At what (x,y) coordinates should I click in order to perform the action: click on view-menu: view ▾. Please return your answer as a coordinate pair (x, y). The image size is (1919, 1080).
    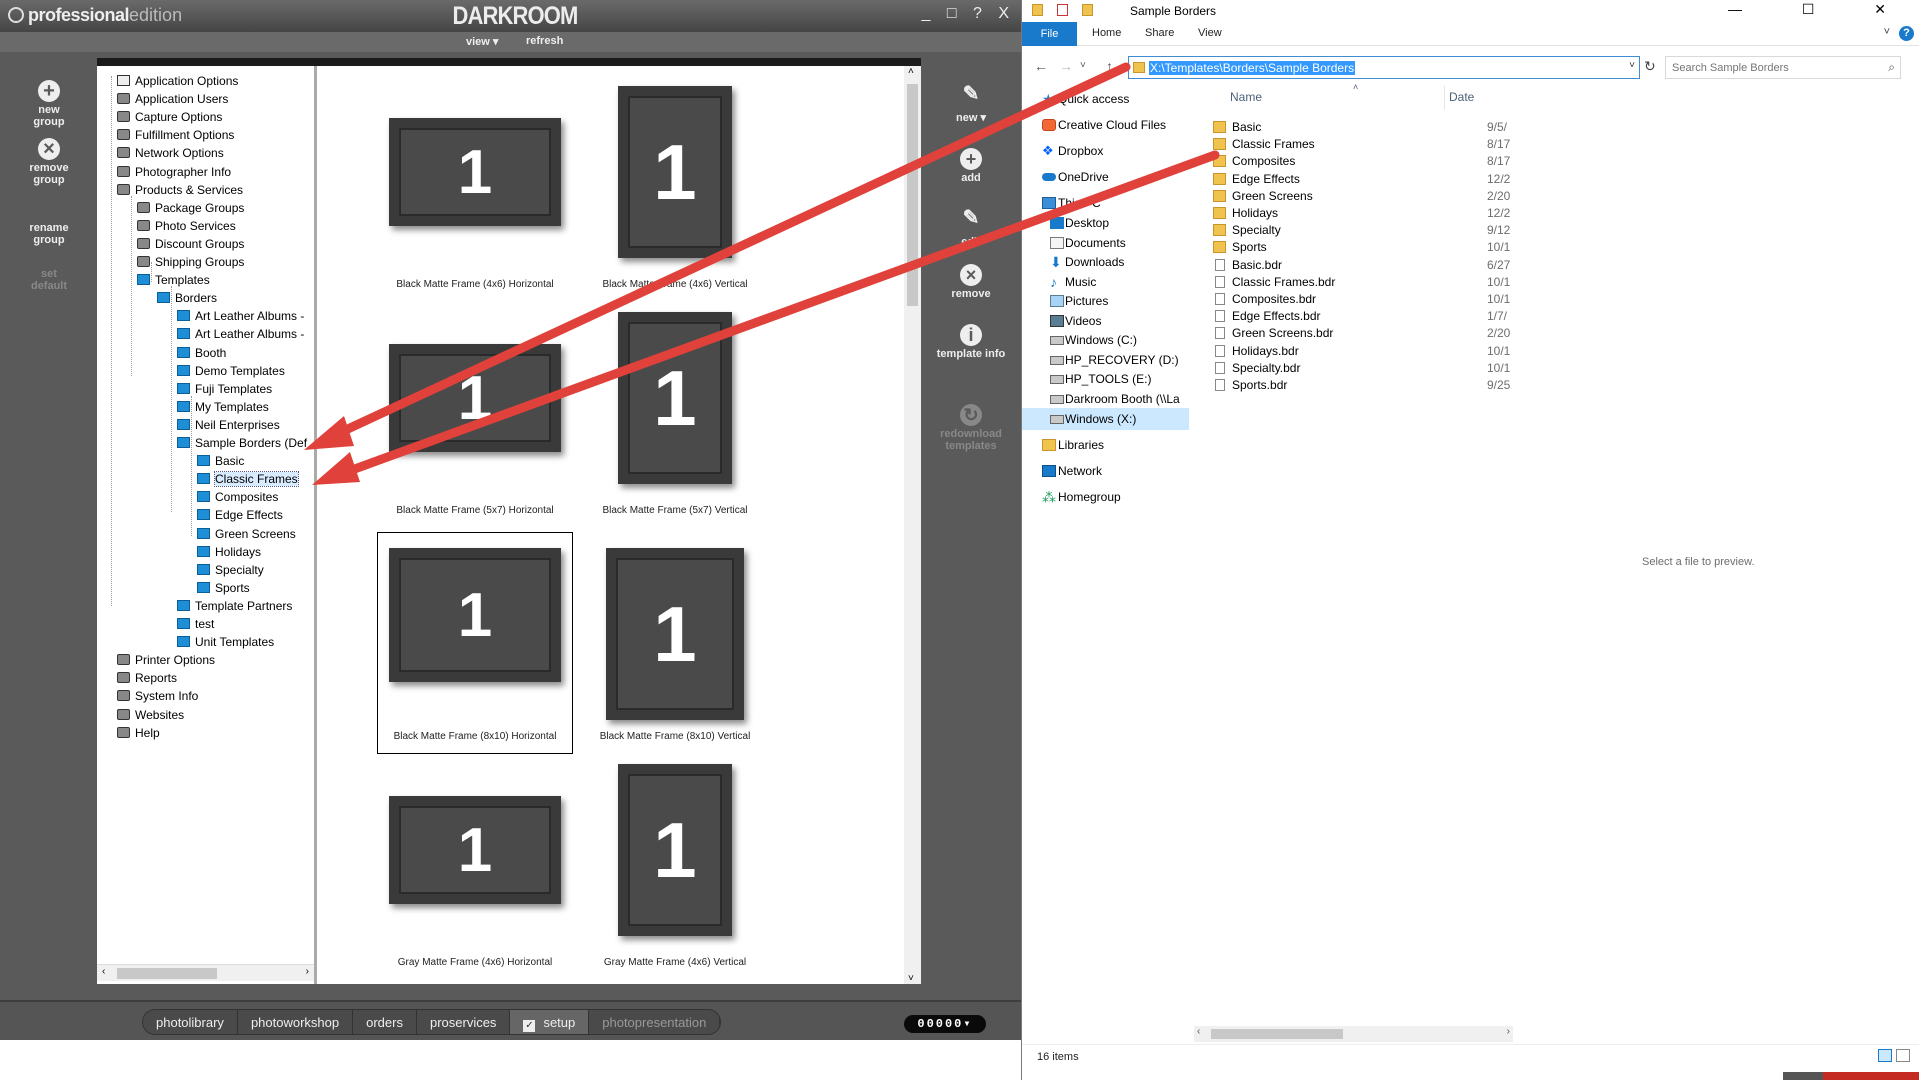
    Looking at the image, I should click on (482, 41).